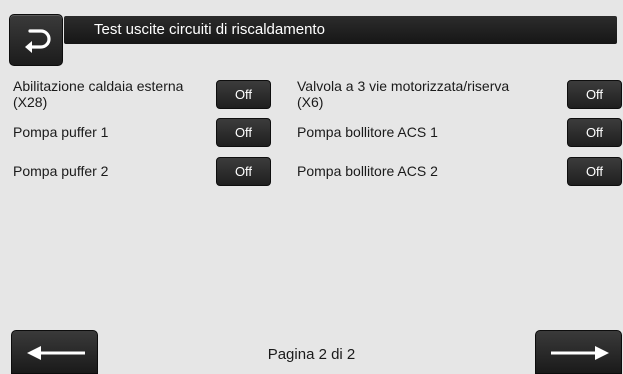 The width and height of the screenshot is (623, 374). Describe the element at coordinates (367, 132) in the screenshot. I see `output-label-pompa-bollitore-acs-1: Pompa bollitore ACS 1` at that location.